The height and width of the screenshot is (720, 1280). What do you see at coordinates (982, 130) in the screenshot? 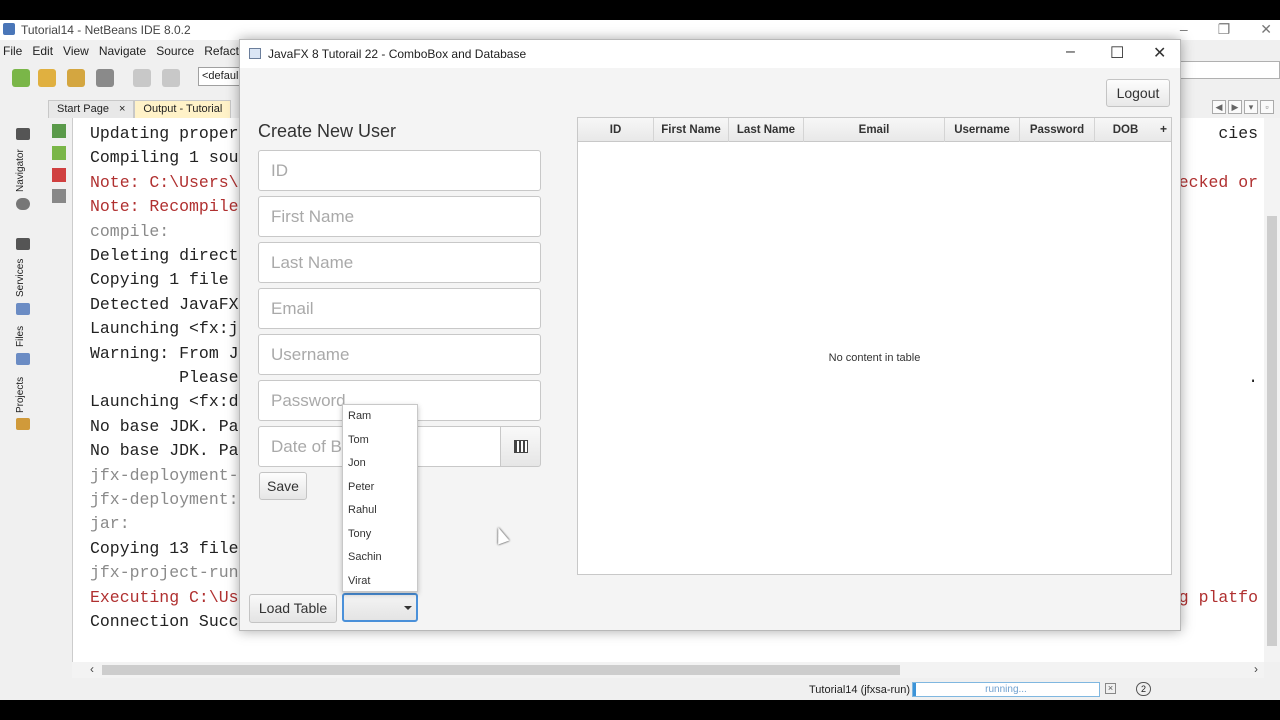
I see `column-header-username: Username` at bounding box center [982, 130].